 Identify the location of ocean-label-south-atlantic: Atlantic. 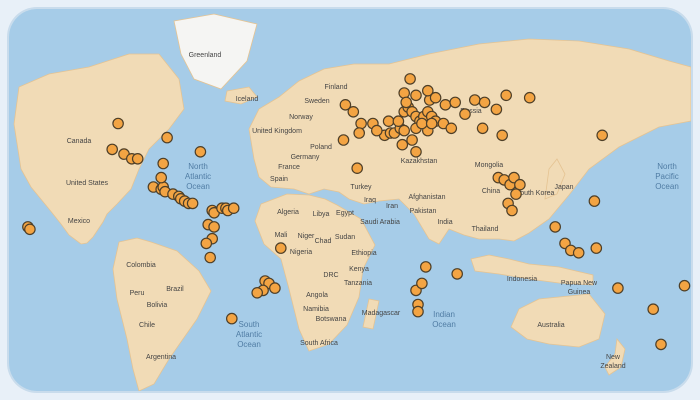
(249, 334).